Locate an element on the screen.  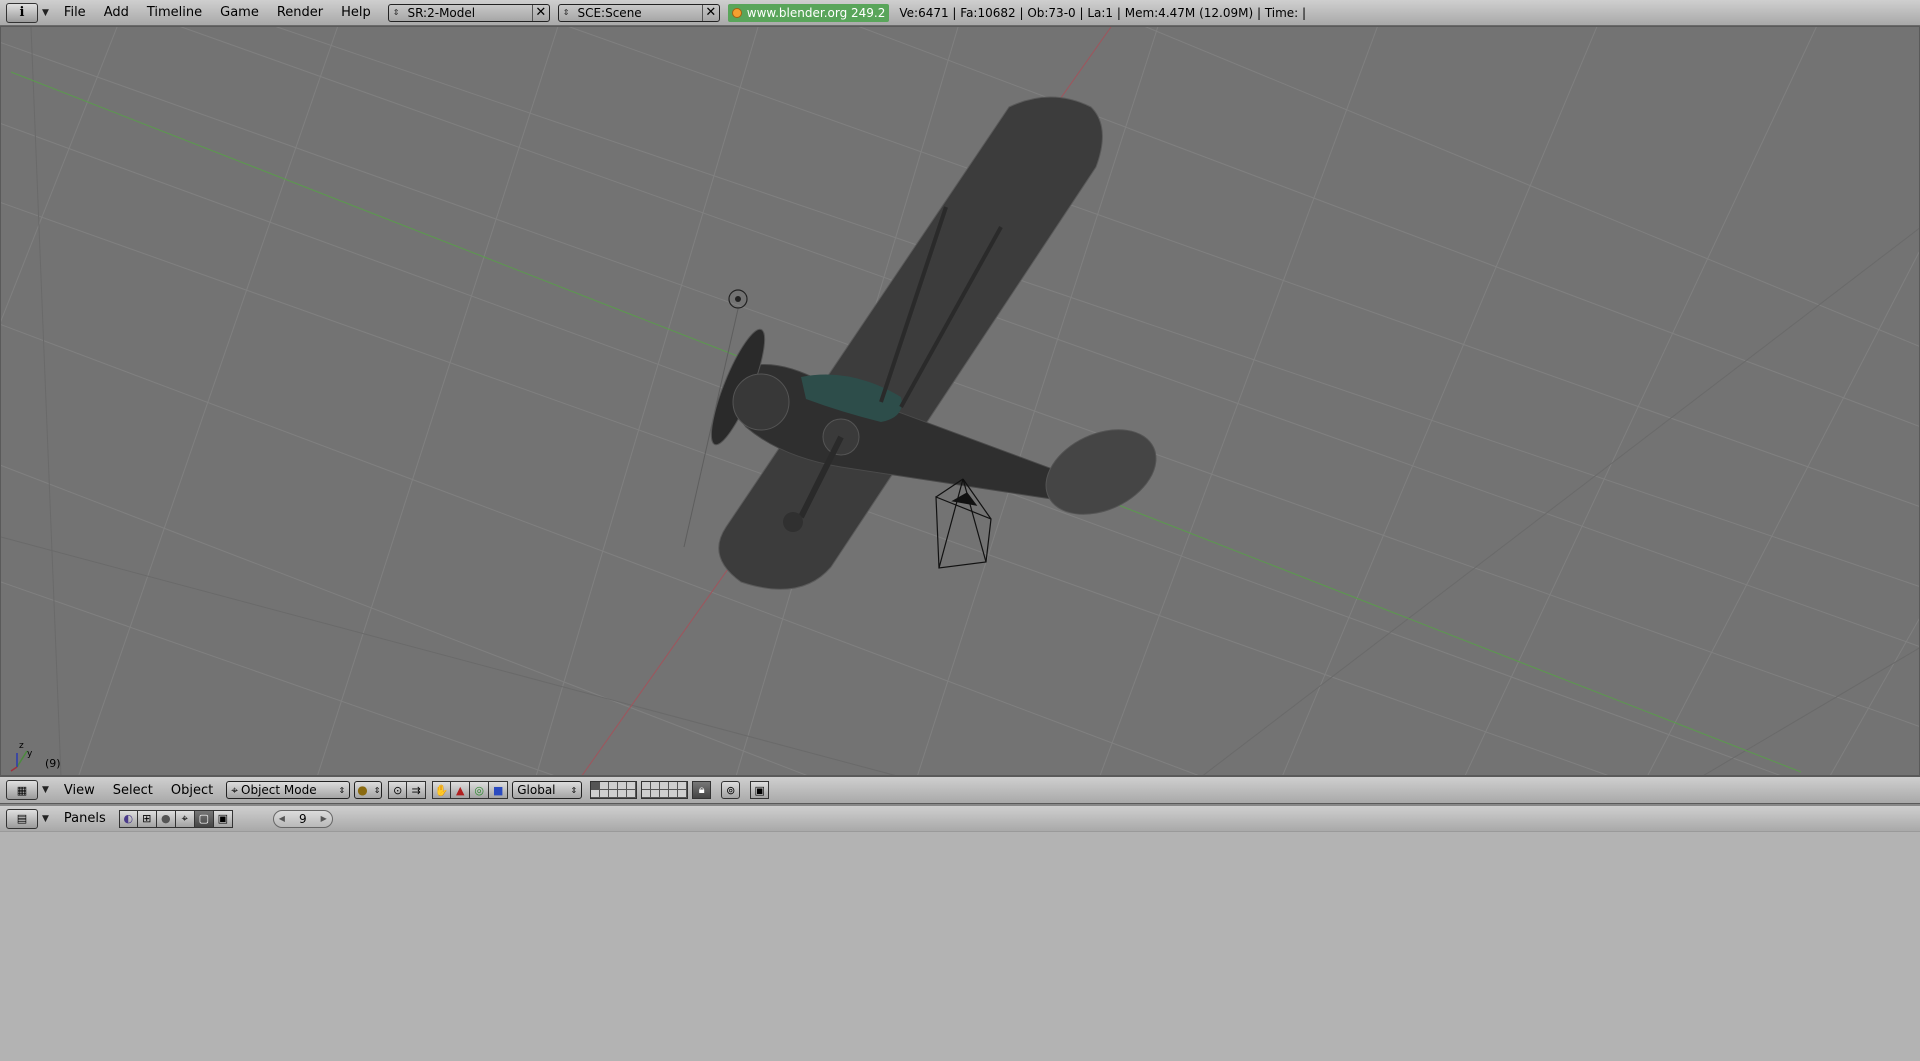
screen-browse-icon: ⇕ is located at coordinates (396, 12).